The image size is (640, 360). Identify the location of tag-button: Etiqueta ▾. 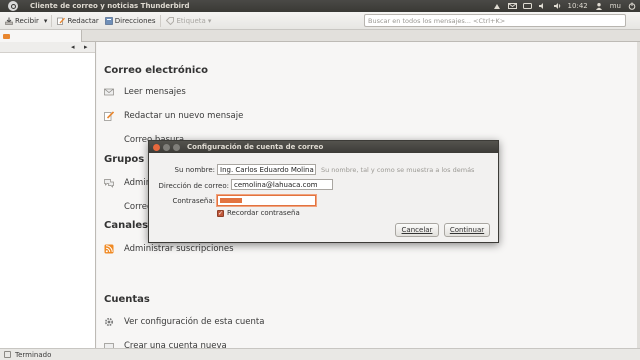
(188, 21).